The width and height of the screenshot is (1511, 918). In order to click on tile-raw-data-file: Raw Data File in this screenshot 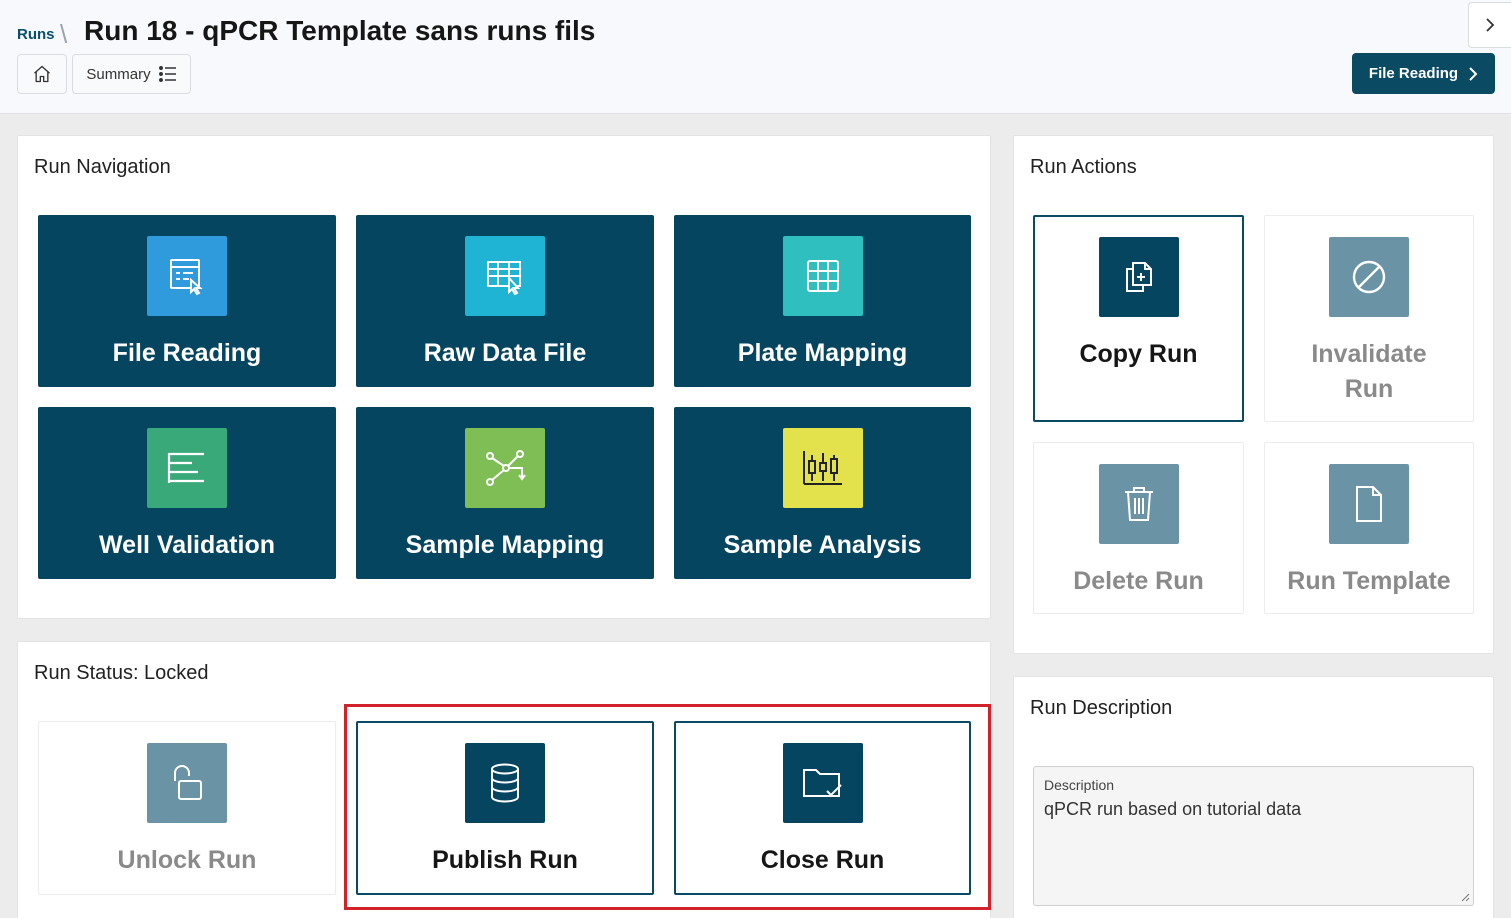, I will do `click(505, 301)`.